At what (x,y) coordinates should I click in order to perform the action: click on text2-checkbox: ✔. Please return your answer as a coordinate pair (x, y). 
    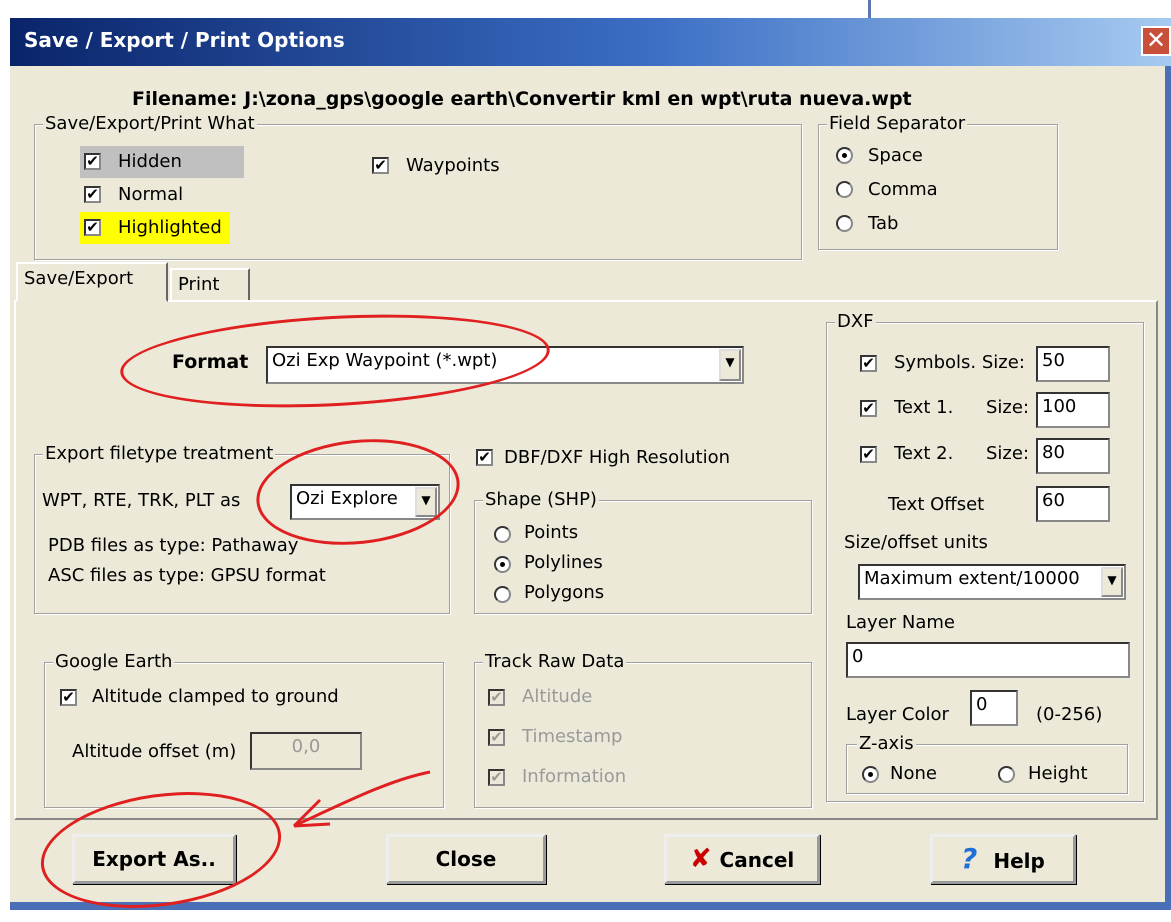
    Looking at the image, I should click on (868, 454).